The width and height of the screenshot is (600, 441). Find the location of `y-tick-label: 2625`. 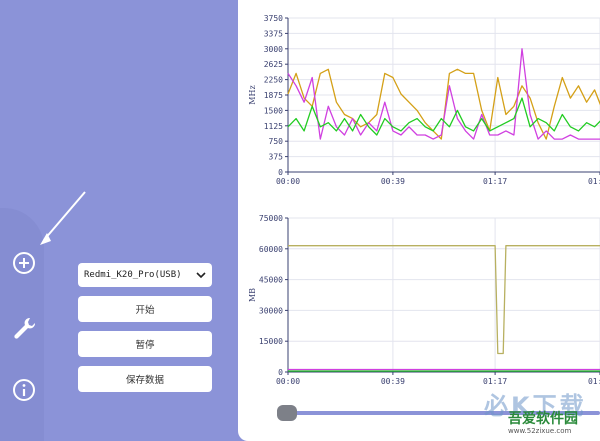

y-tick-label: 2625 is located at coordinates (273, 64).